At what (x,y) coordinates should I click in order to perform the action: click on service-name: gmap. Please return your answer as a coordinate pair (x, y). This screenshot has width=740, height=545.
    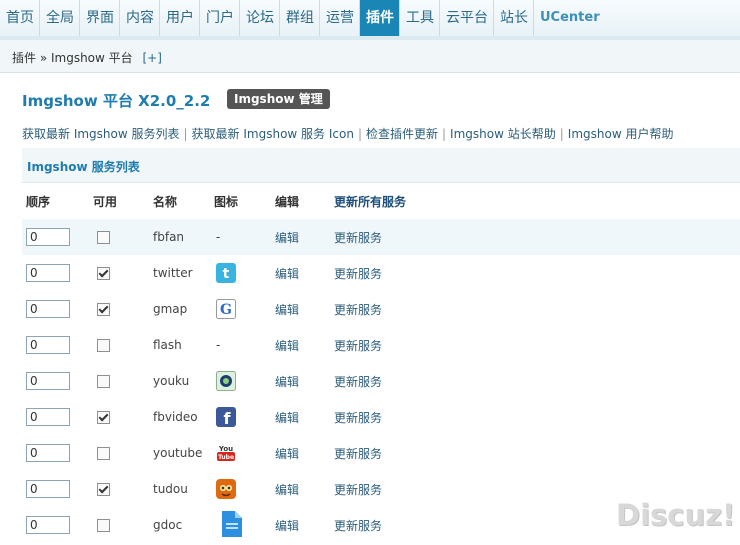
    Looking at the image, I should click on (170, 309).